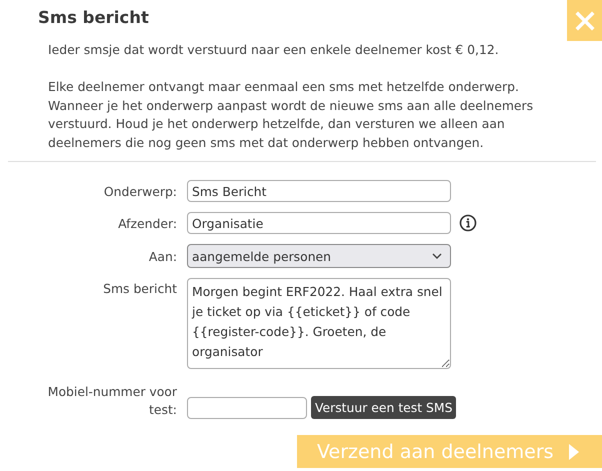  I want to click on field-label: Sms bericht, so click(139, 288).